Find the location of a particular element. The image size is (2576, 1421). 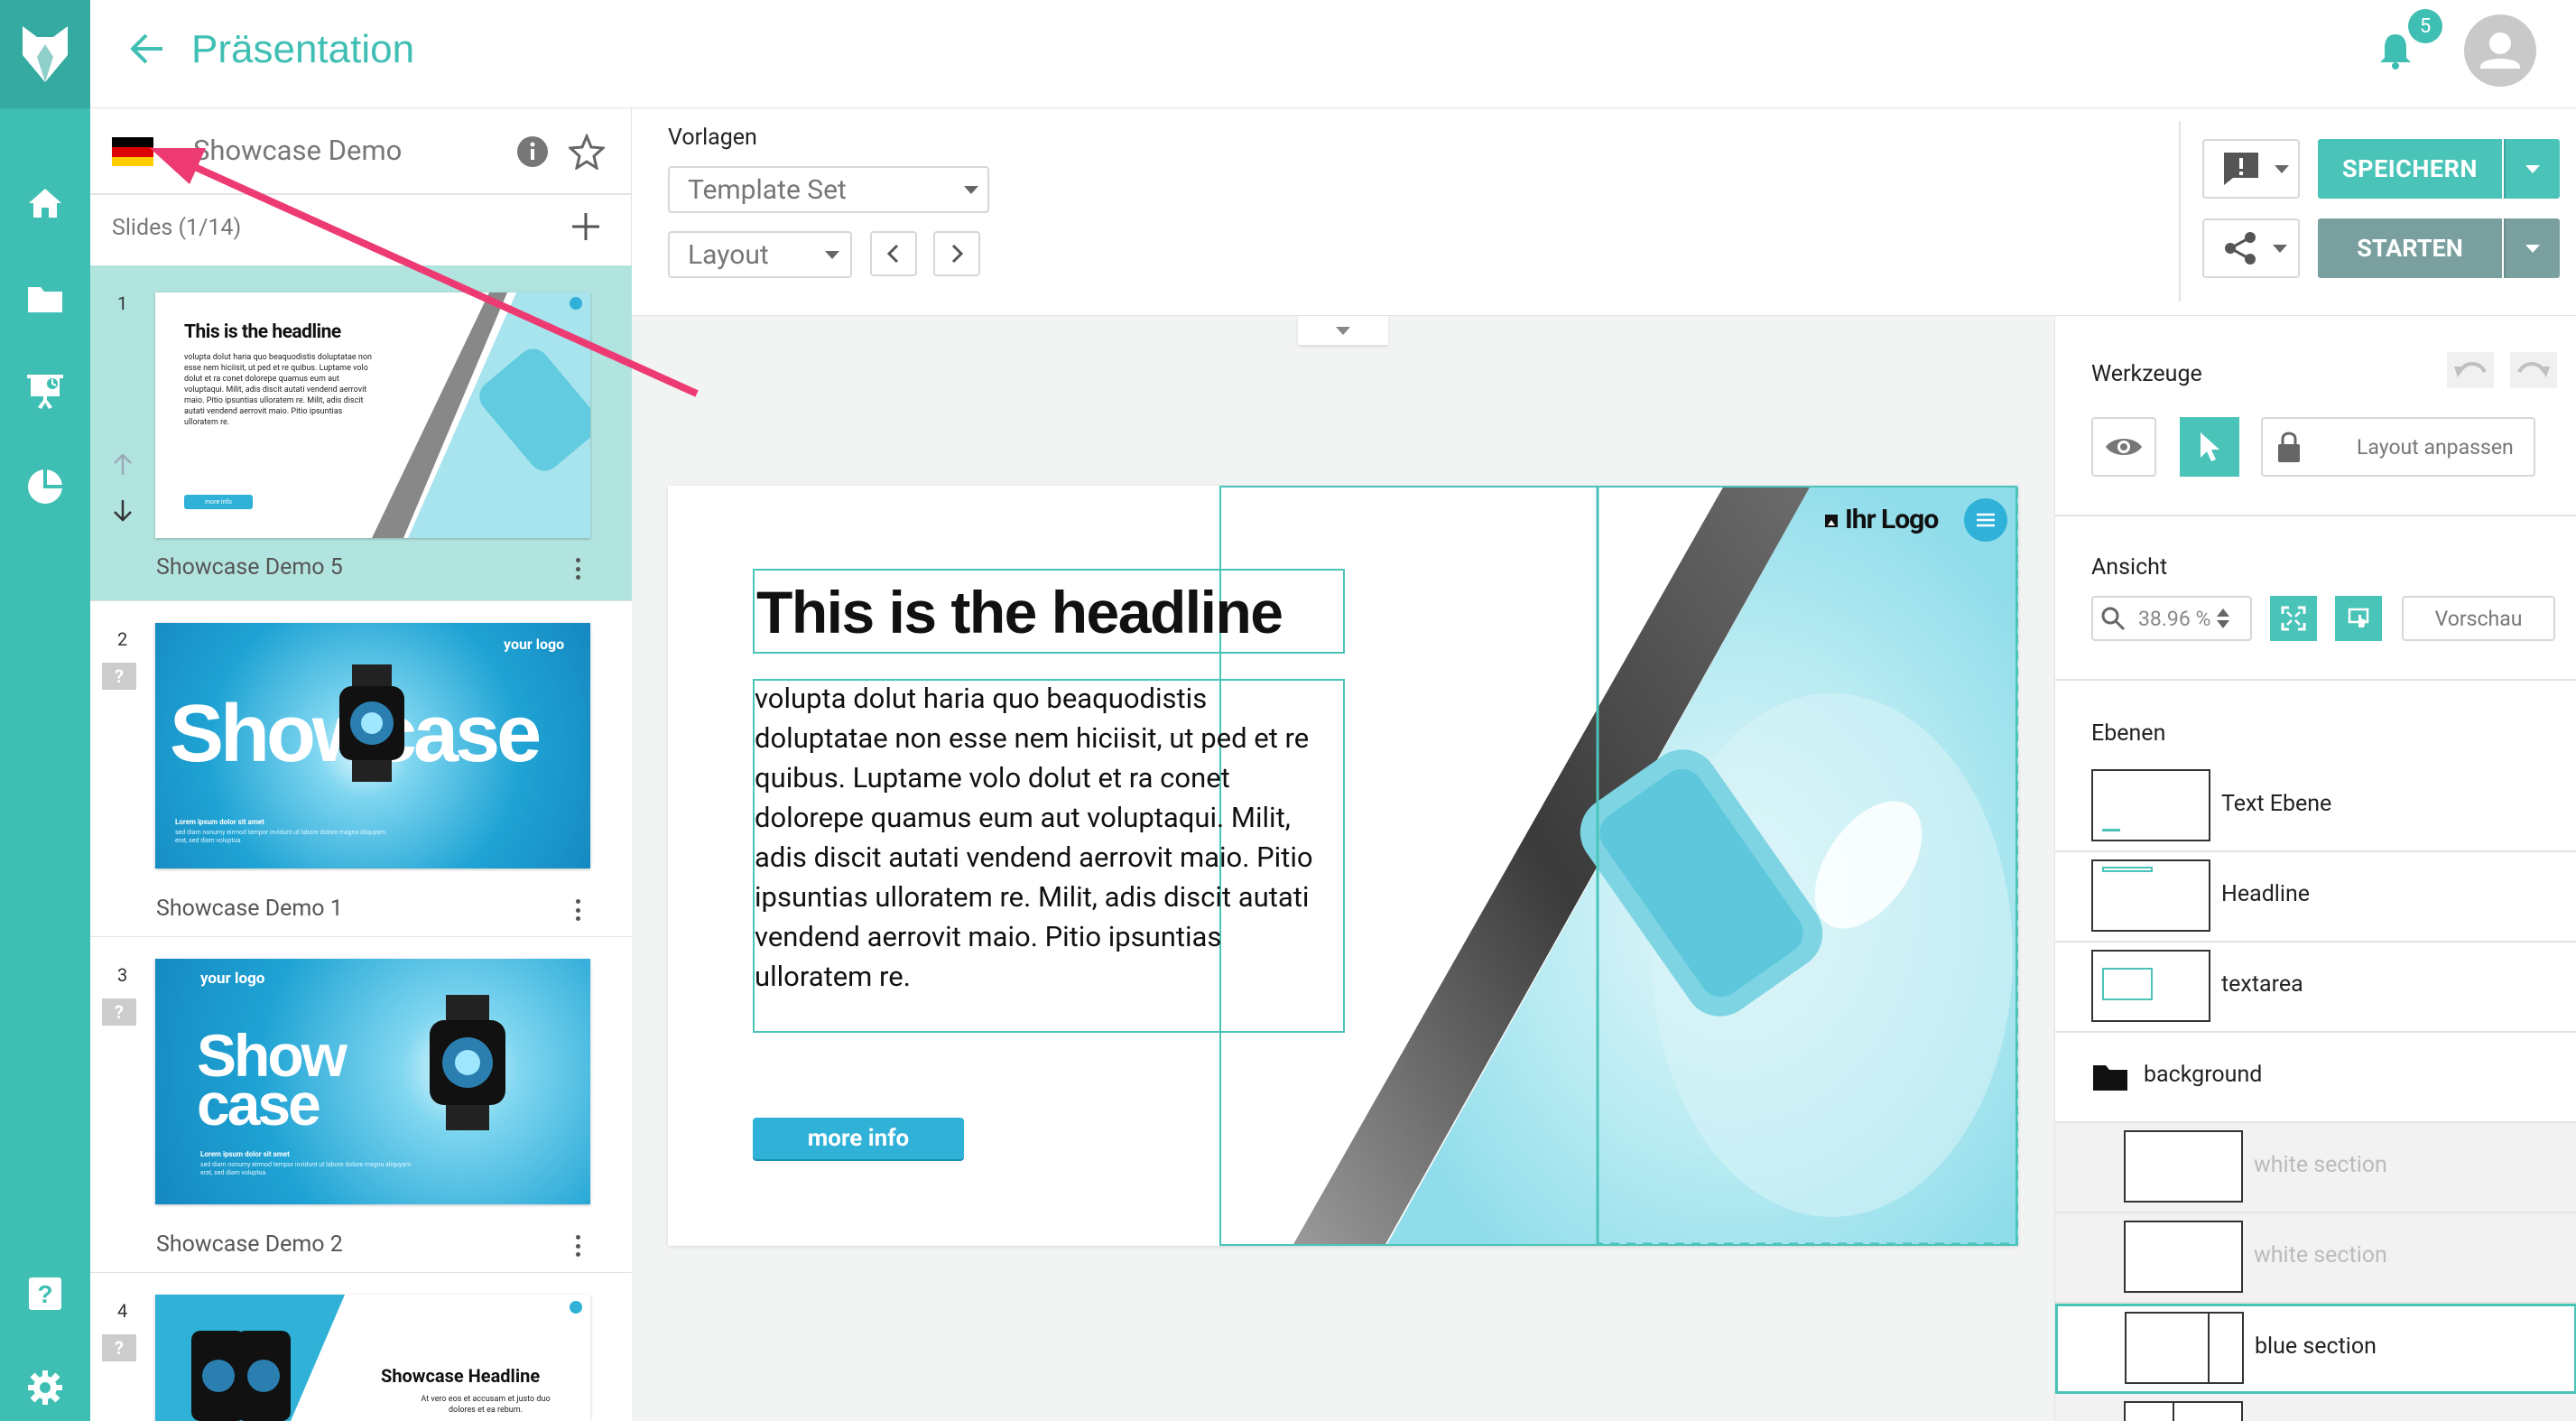

zoom-input: 38.96 % is located at coordinates (2171, 619).